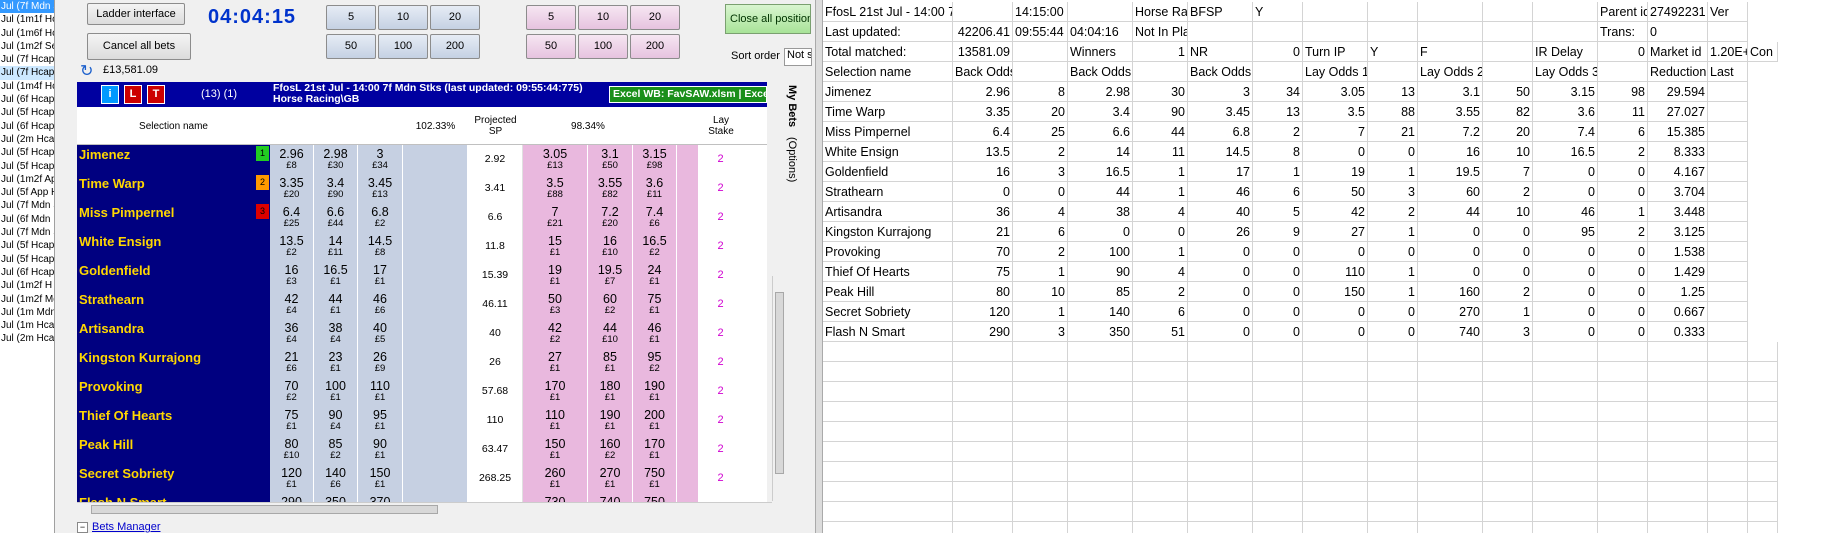 This screenshot has height=533, width=1830. I want to click on sheet-cell: 75, so click(983, 272).